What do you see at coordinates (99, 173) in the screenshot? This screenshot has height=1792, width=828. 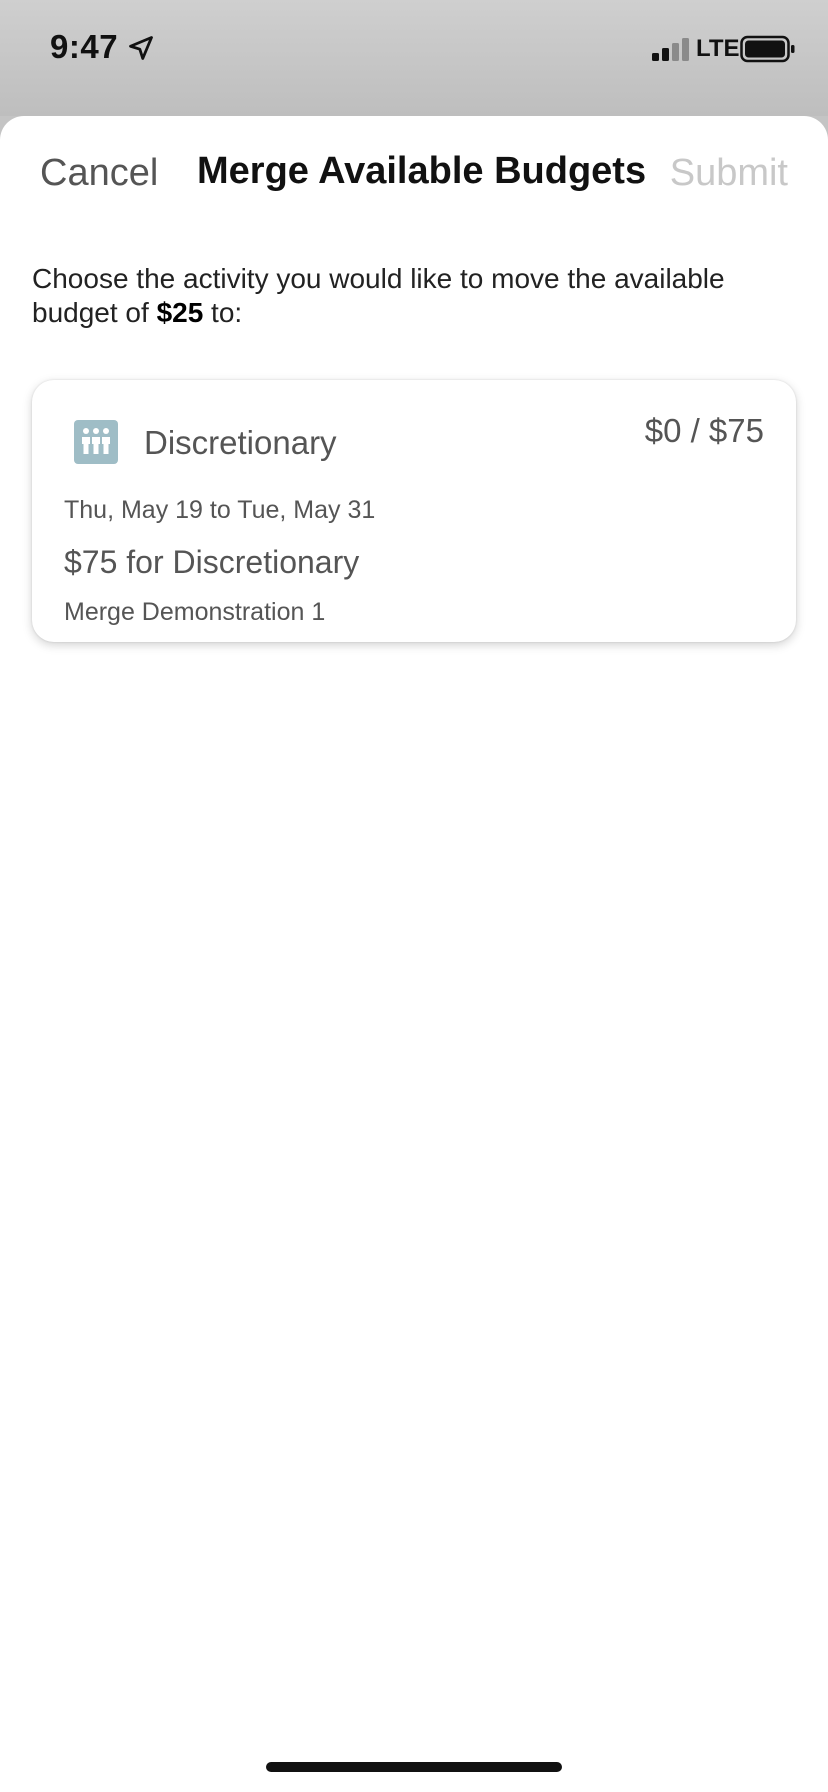 I see `cancel-button: Cancel` at bounding box center [99, 173].